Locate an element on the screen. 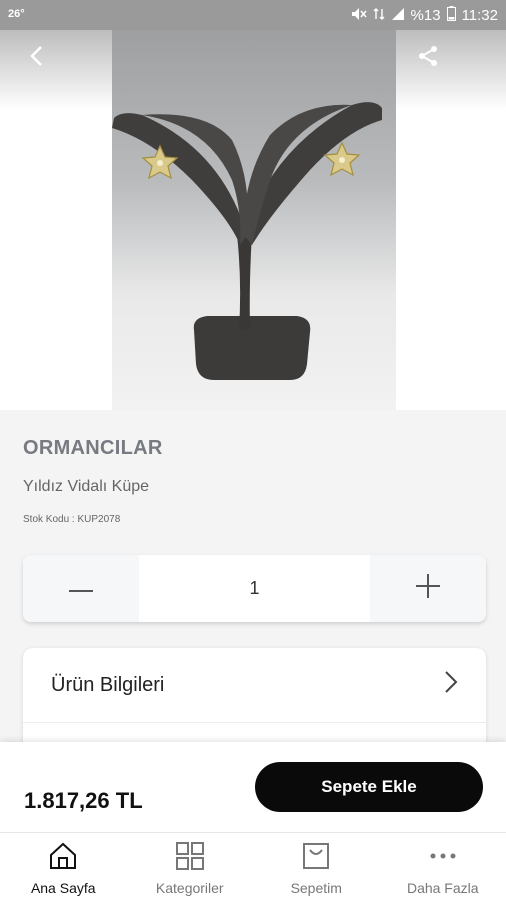 Image resolution: width=506 pixels, height=900 pixels. more-dots-icon is located at coordinates (443, 858).